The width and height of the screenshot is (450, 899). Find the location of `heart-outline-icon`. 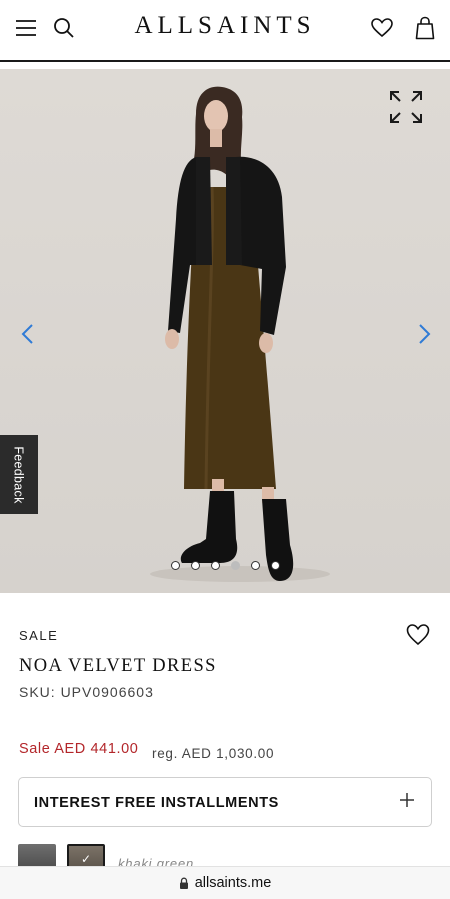

heart-outline-icon is located at coordinates (418, 636).